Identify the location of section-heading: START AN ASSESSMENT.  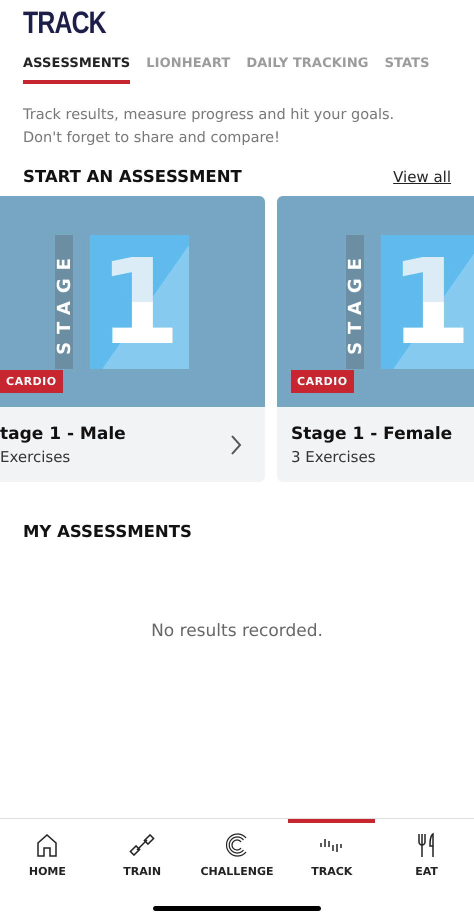
(132, 176).